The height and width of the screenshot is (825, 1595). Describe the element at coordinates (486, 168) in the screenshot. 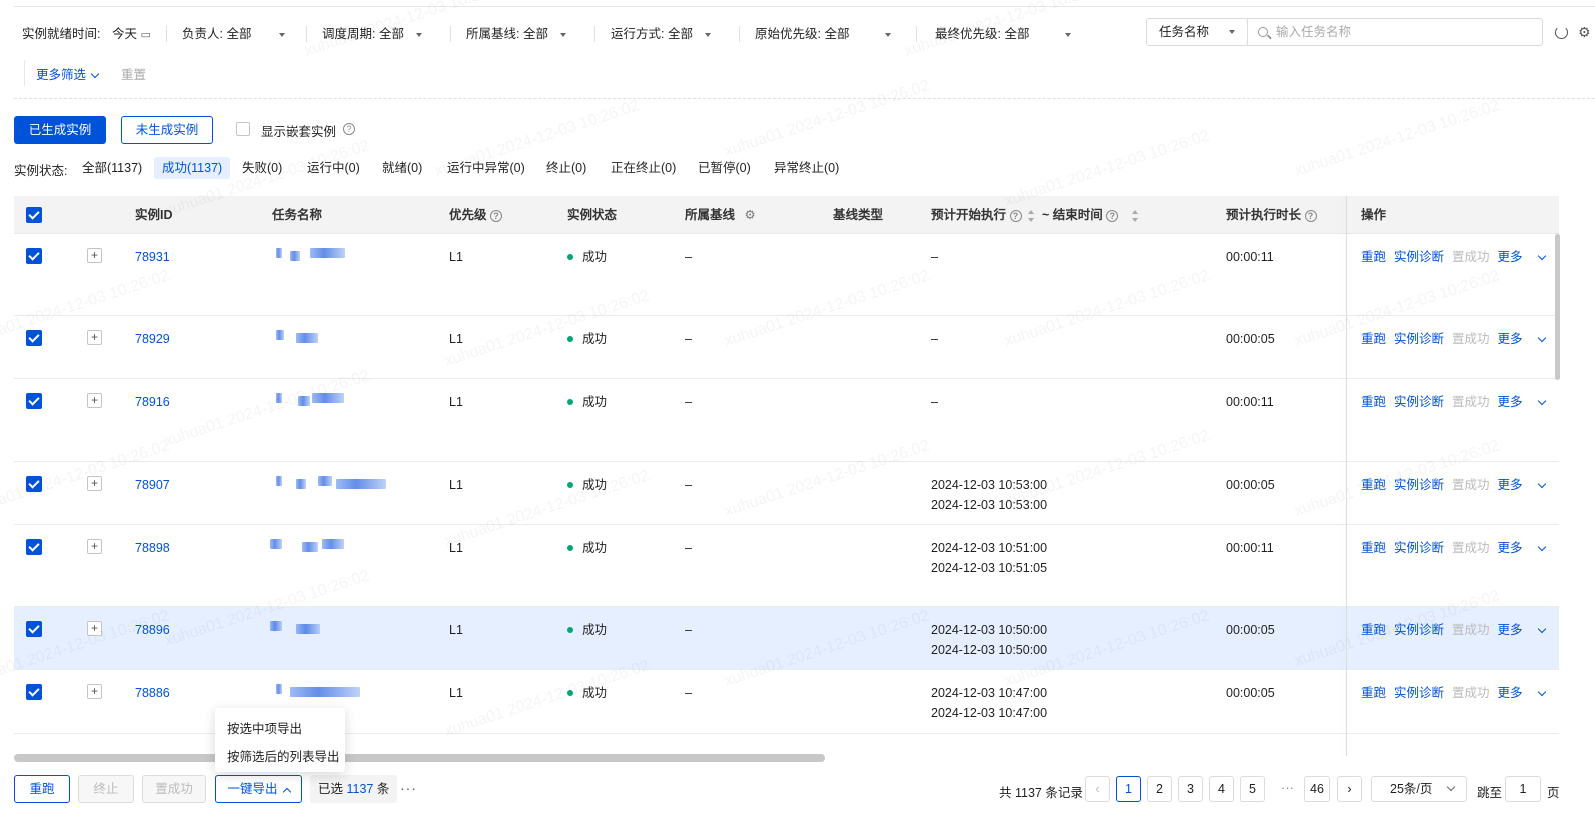

I see `status-tab: 运行中异常(0)` at that location.